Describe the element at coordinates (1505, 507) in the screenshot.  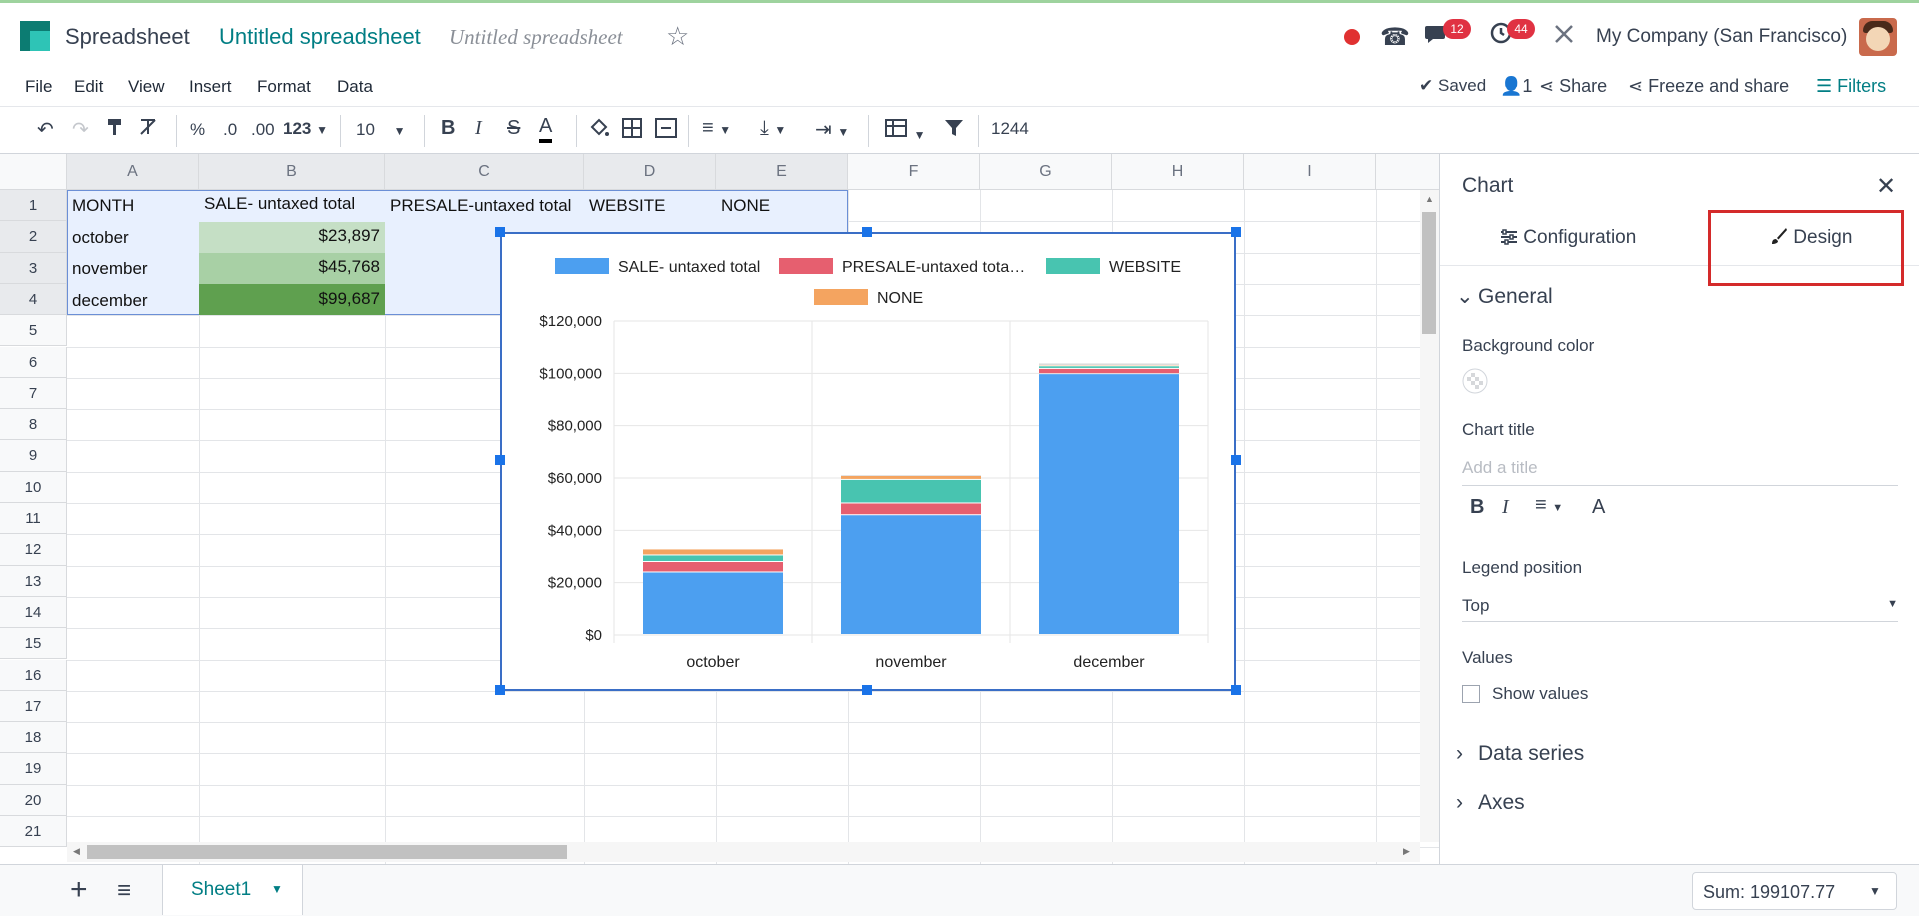
I see `title-italic-button: I` at that location.